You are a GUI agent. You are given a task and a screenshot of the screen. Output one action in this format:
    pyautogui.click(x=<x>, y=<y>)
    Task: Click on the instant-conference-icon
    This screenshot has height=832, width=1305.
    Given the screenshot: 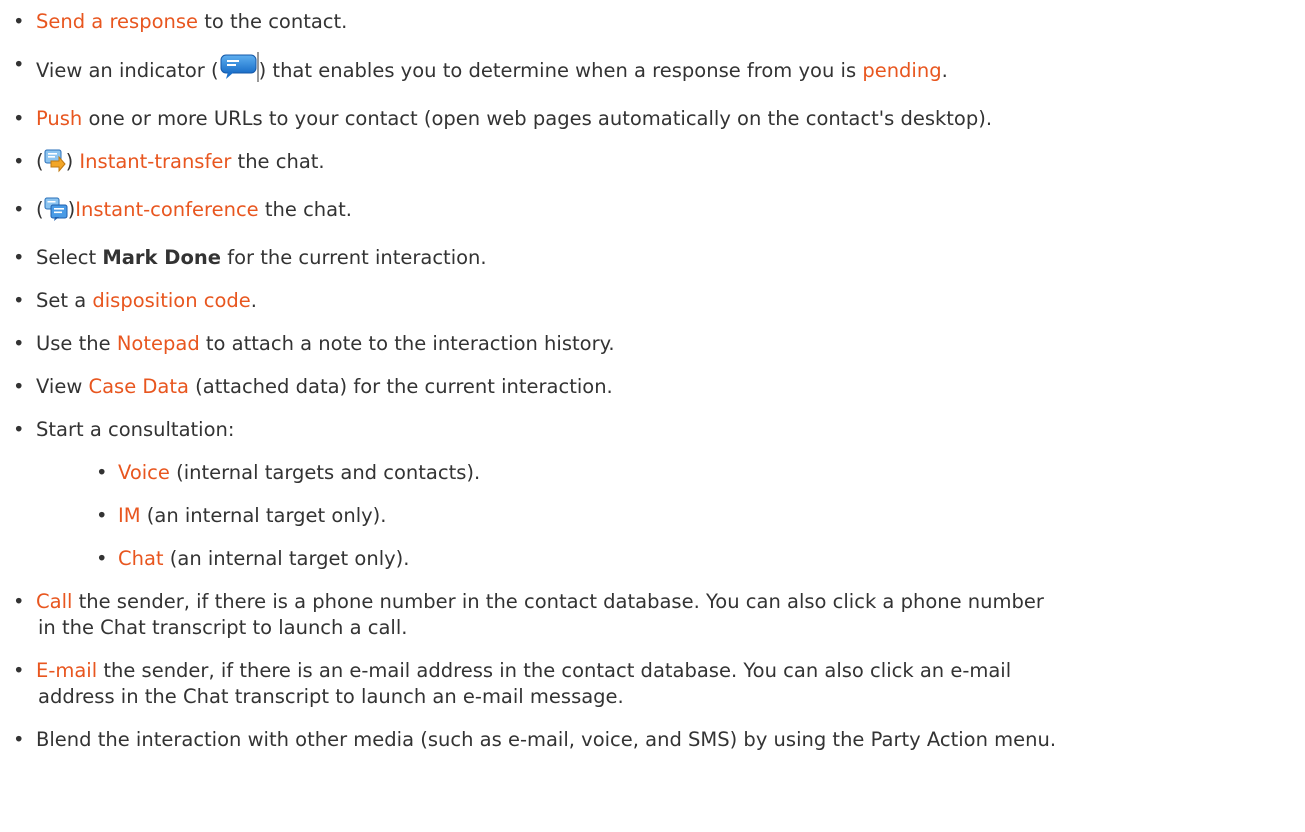 What is the action you would take?
    pyautogui.click(x=56, y=212)
    